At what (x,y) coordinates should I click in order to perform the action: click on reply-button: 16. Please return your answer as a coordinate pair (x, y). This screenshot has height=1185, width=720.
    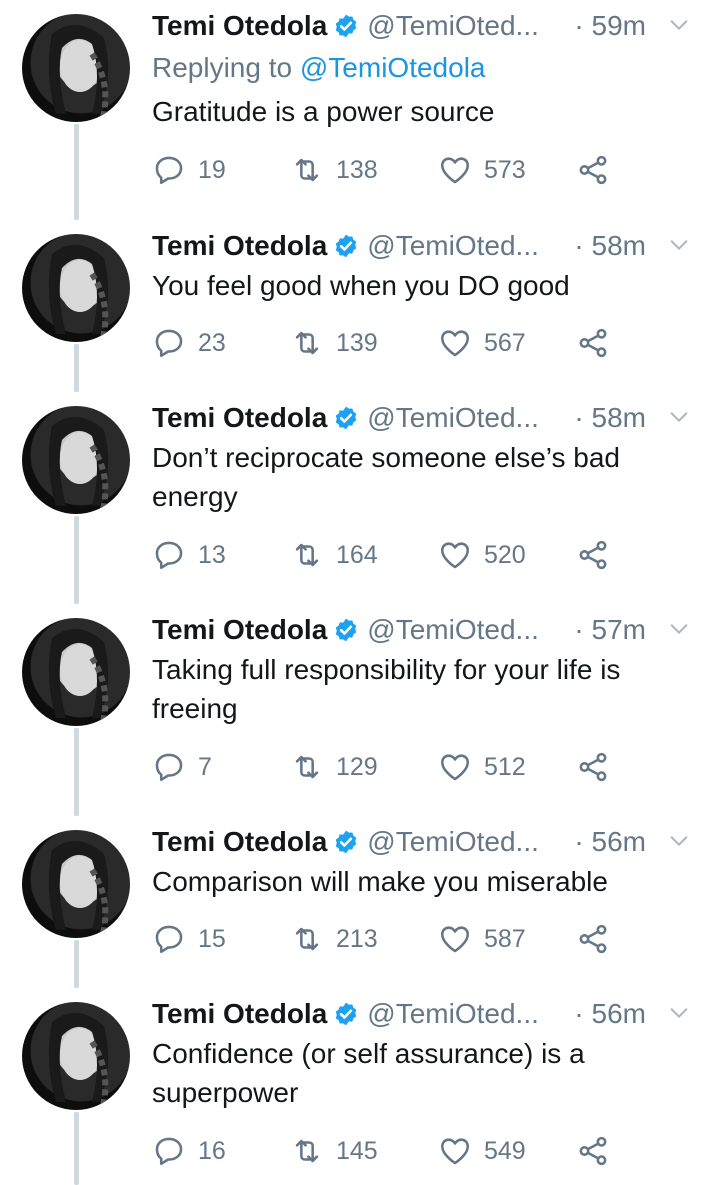
    Looking at the image, I should click on (189, 1151).